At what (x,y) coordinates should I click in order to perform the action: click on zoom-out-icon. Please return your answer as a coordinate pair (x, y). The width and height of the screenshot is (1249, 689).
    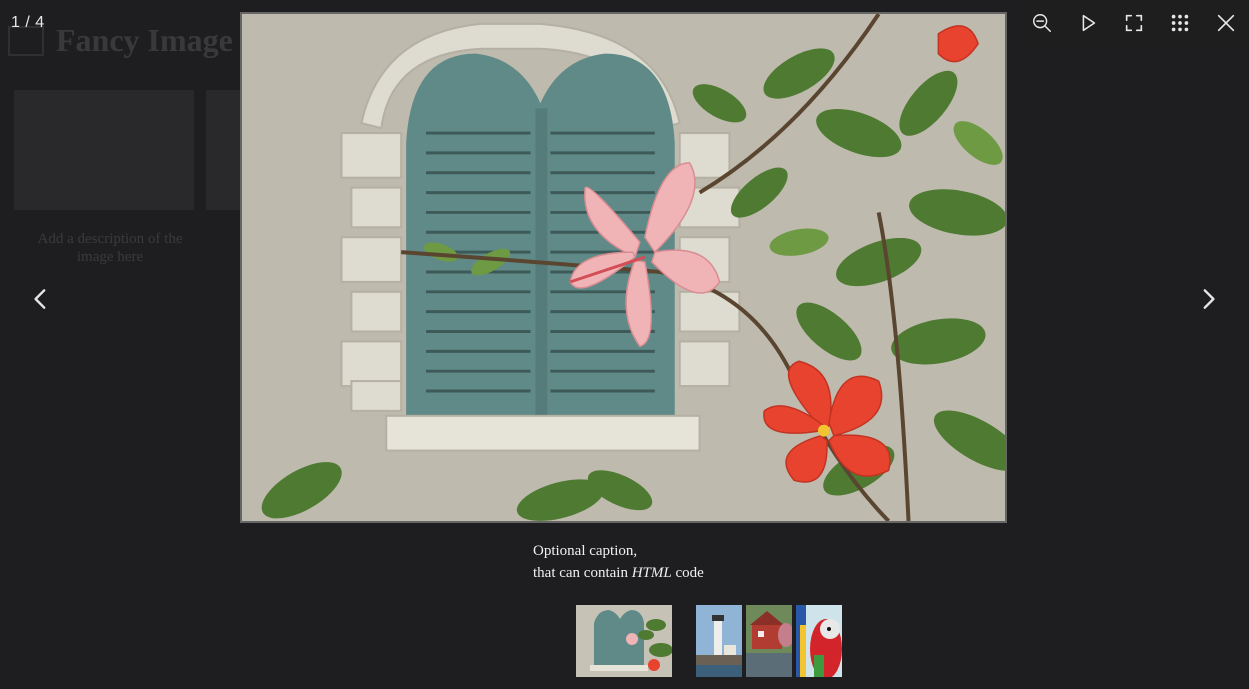
    Looking at the image, I should click on (1042, 23).